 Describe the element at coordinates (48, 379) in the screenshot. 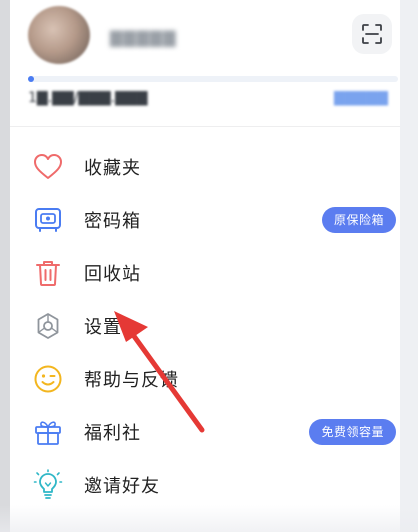

I see `smiley-icon` at that location.